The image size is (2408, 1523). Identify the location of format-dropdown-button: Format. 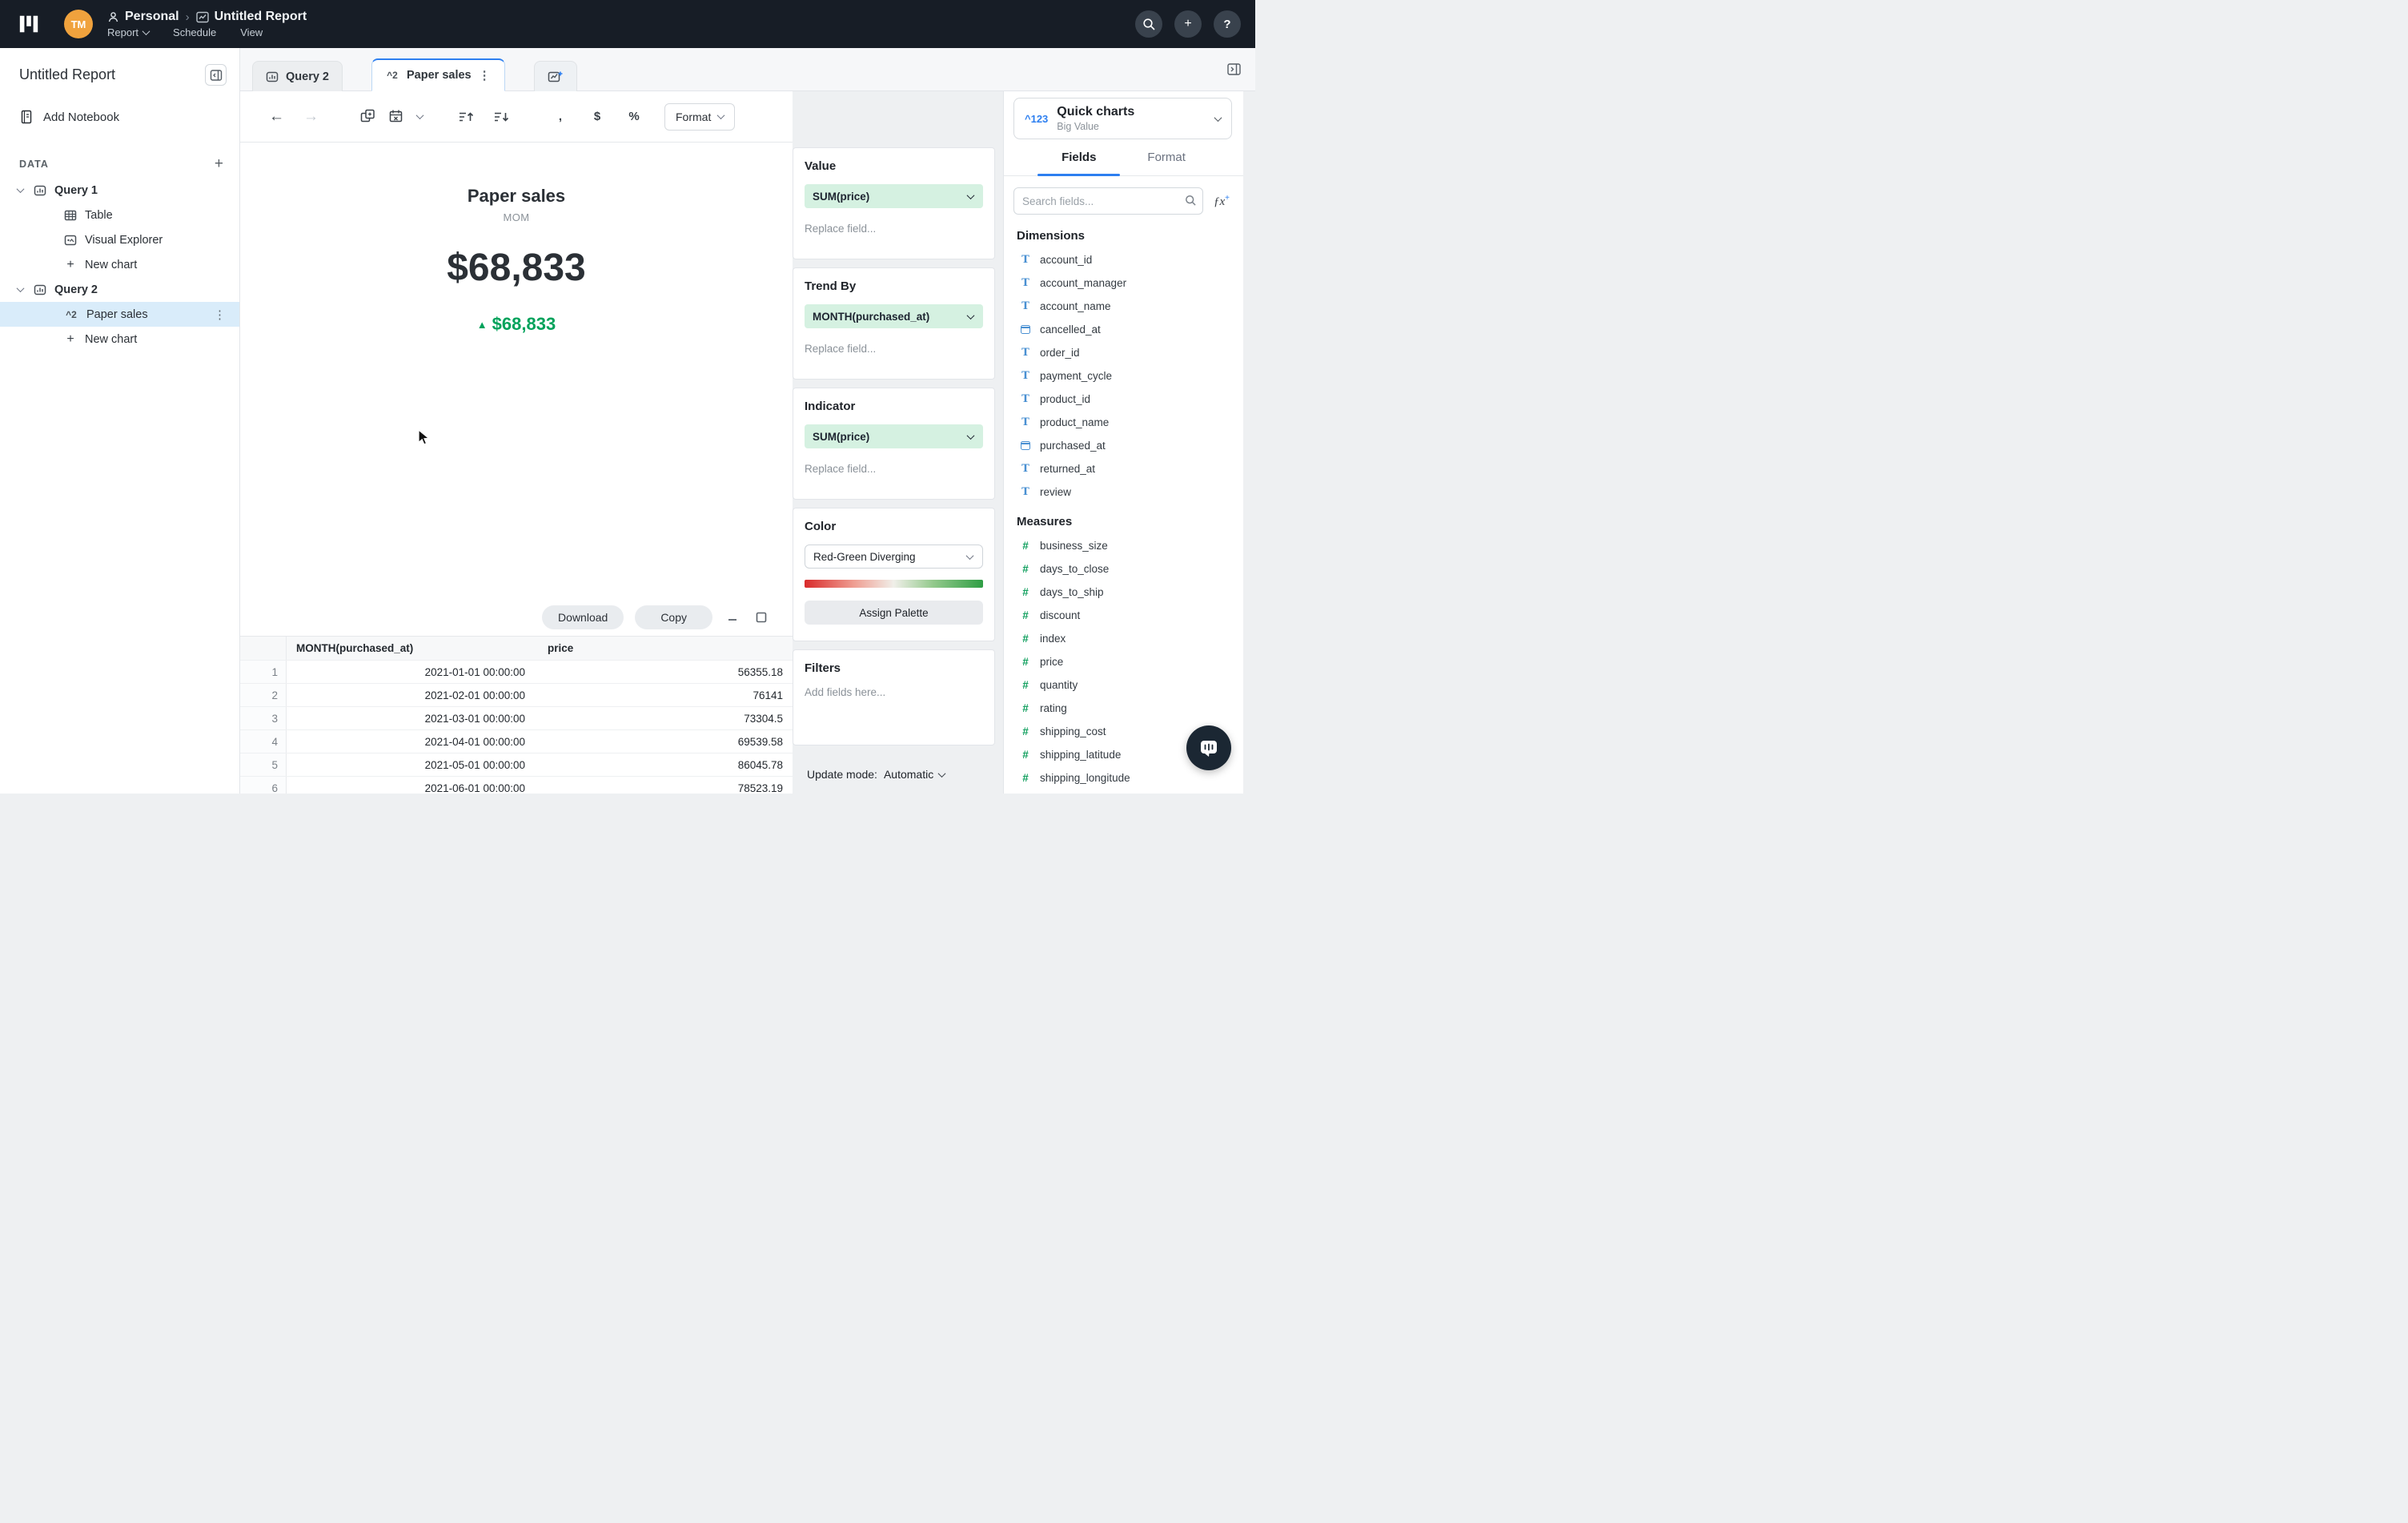
(700, 116).